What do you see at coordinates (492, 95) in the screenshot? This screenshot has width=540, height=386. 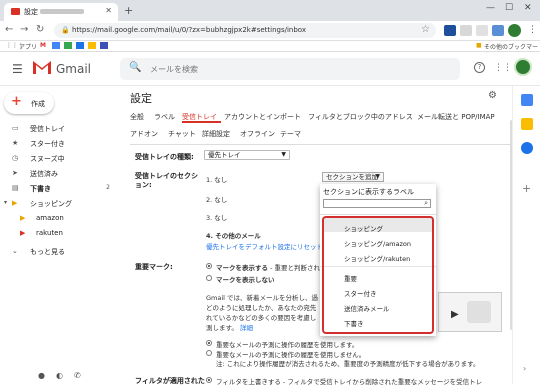 I see `settings-gear-icon: ⚙` at bounding box center [492, 95].